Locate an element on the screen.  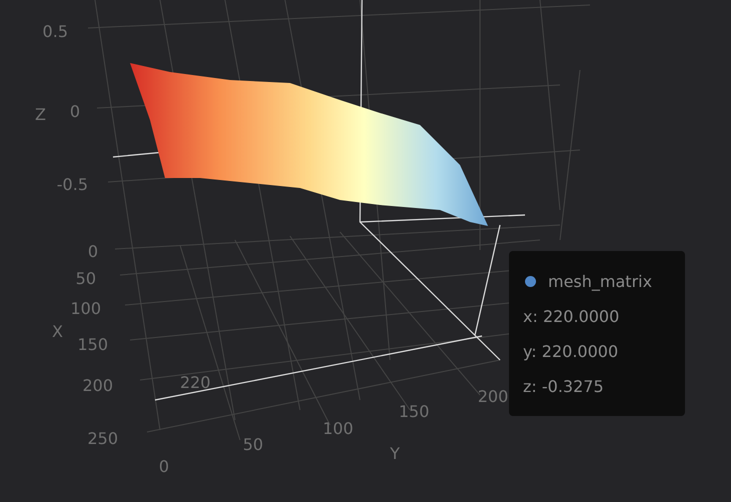
tooltip-value: x: 220.0000 is located at coordinates (571, 317).